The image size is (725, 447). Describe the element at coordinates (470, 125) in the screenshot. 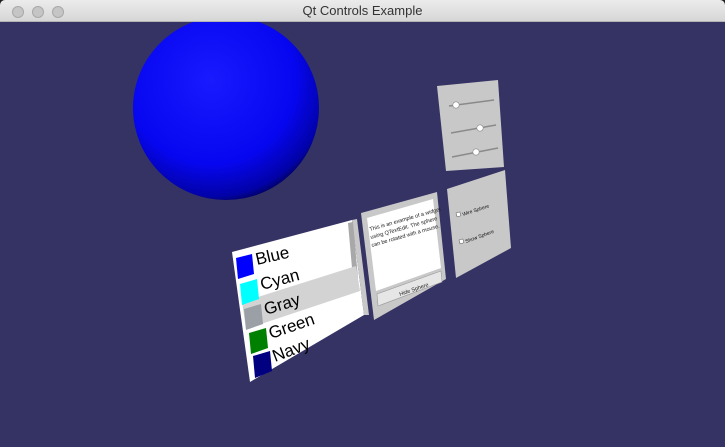

I see `sliders-panel` at that location.